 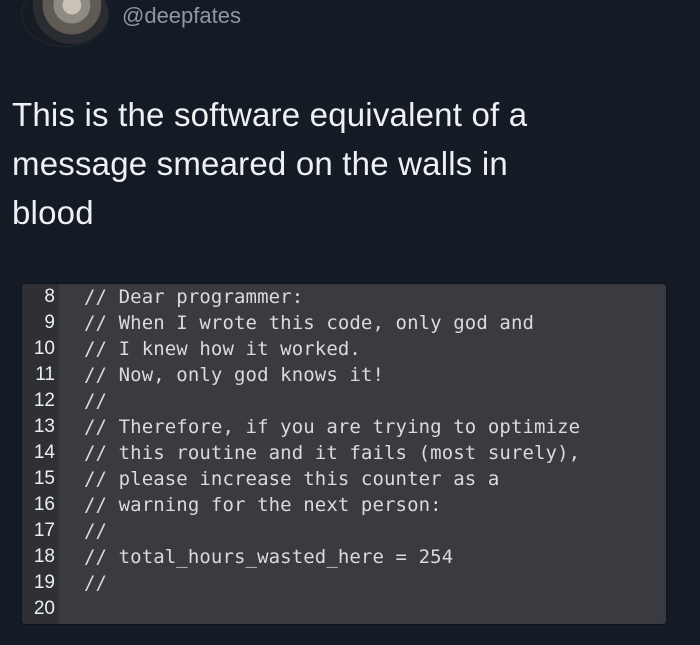 I want to click on code-line: 16 // warning for the next person:, so click(x=344, y=505).